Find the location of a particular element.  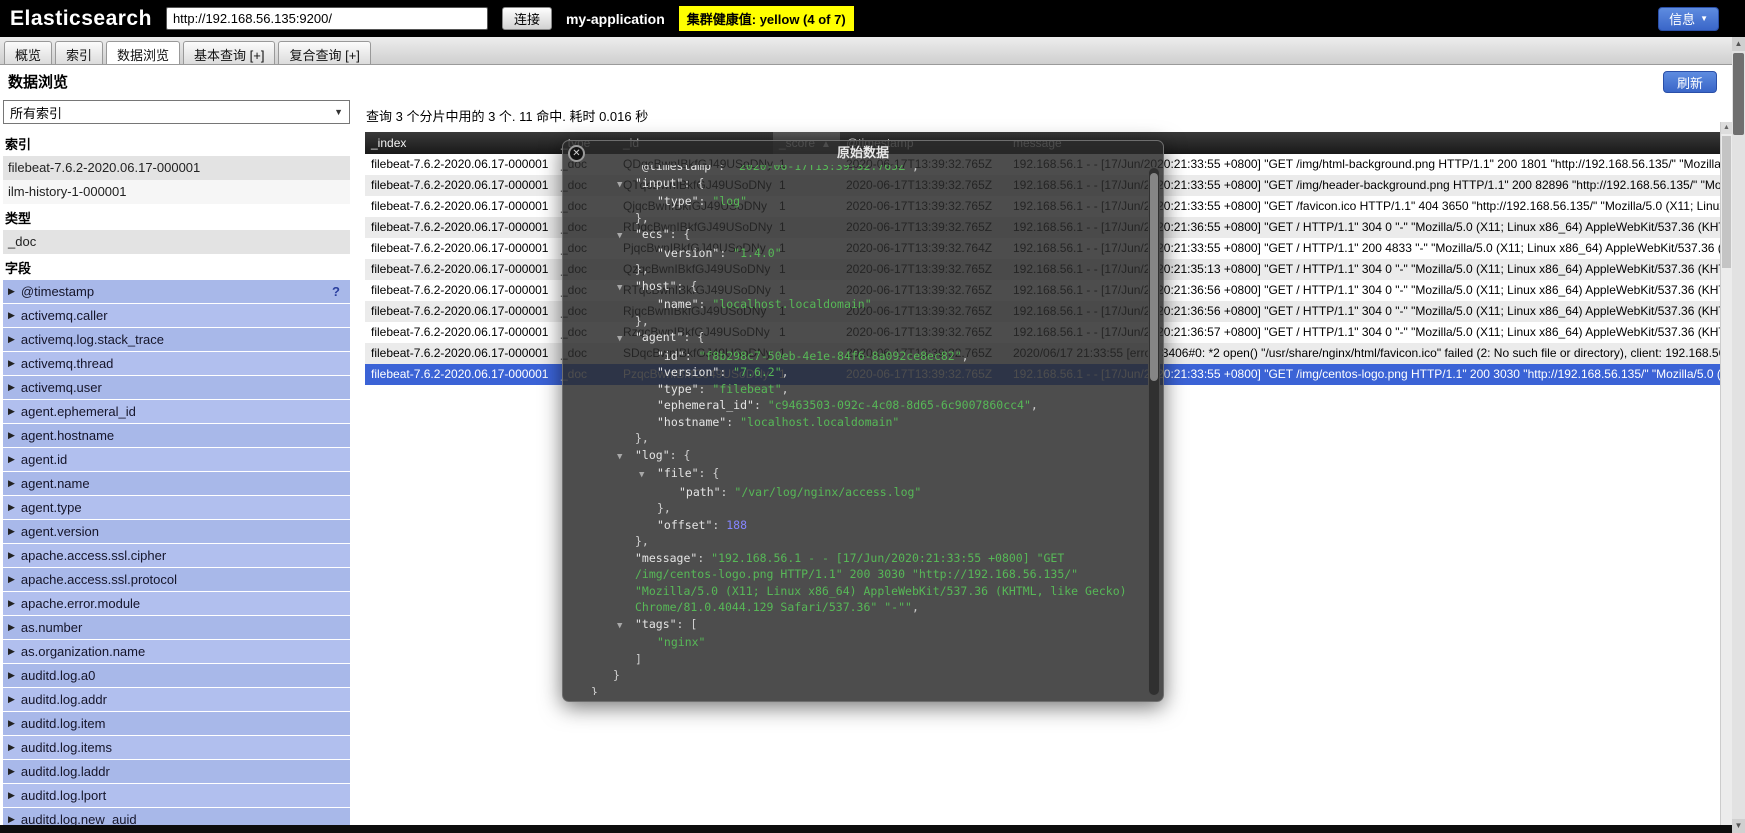

tab: 数据浏览 is located at coordinates (143, 52).